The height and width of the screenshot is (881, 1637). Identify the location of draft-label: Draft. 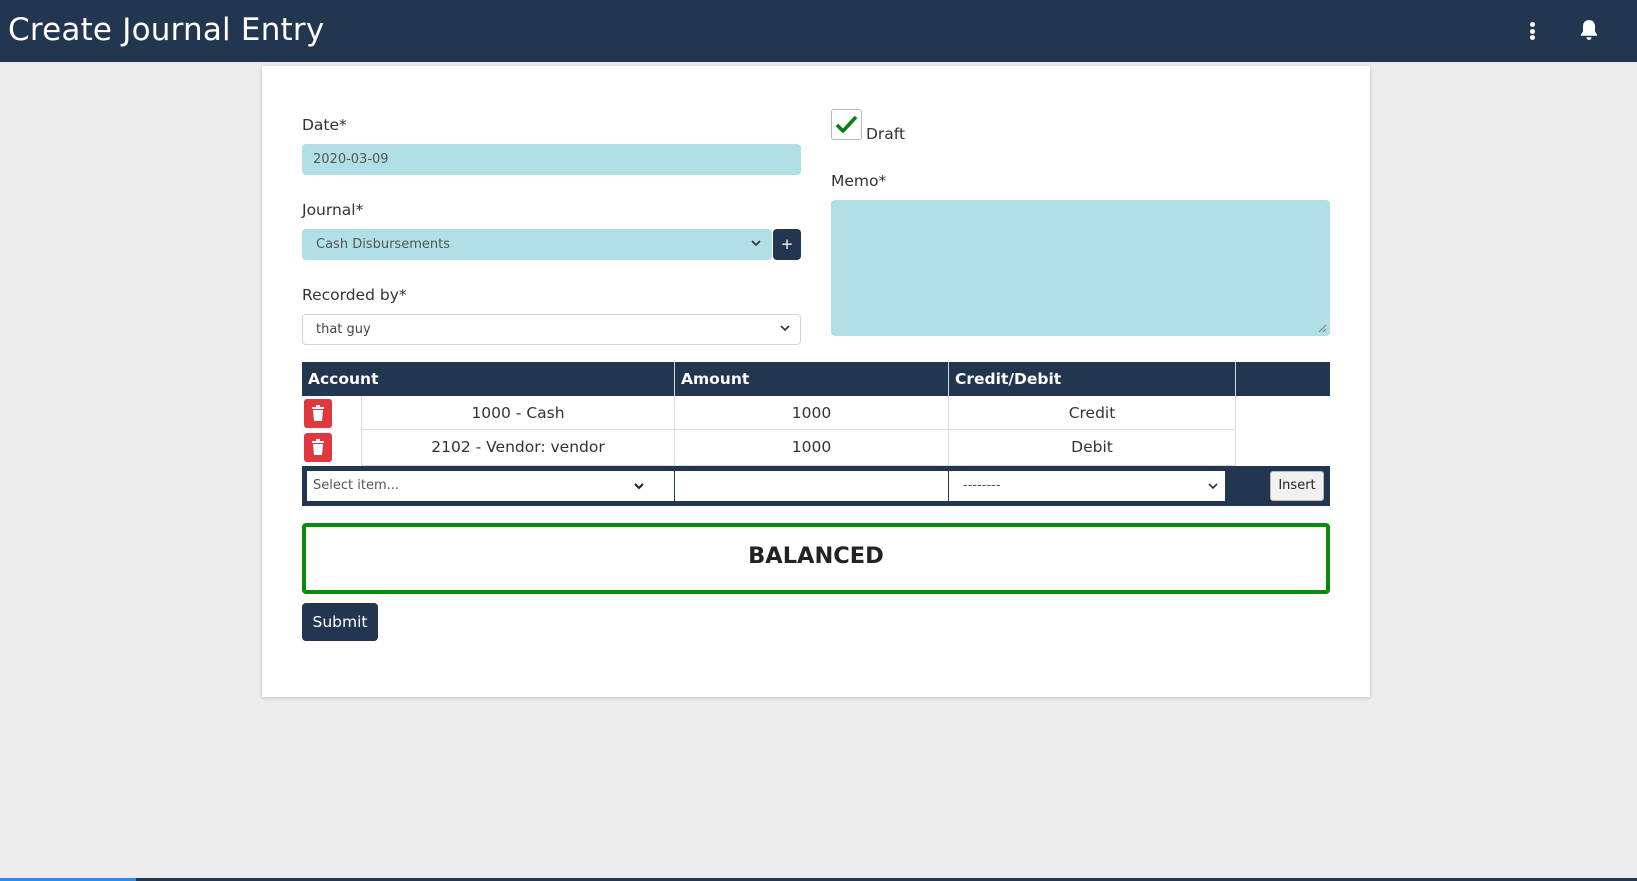
(886, 134).